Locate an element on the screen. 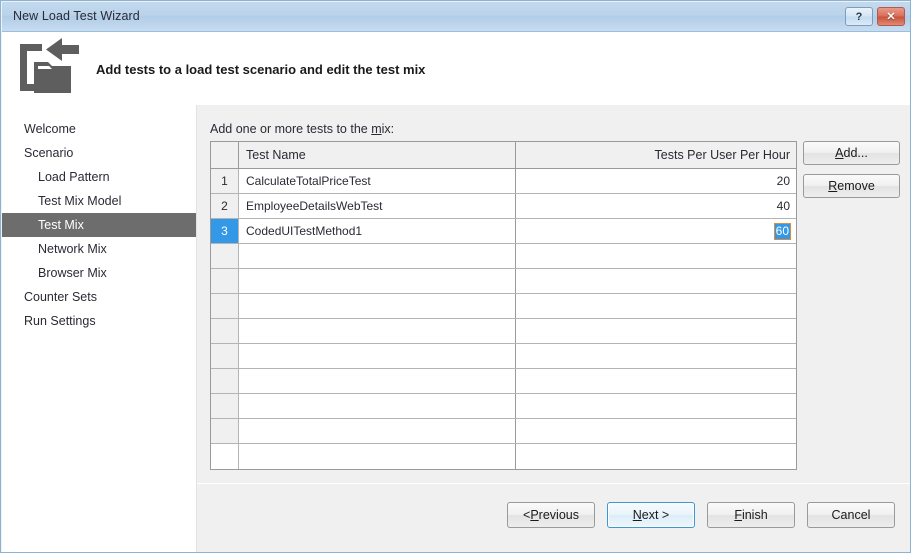 Image resolution: width=911 pixels, height=553 pixels. button-label-suffix: ext > is located at coordinates (655, 515).